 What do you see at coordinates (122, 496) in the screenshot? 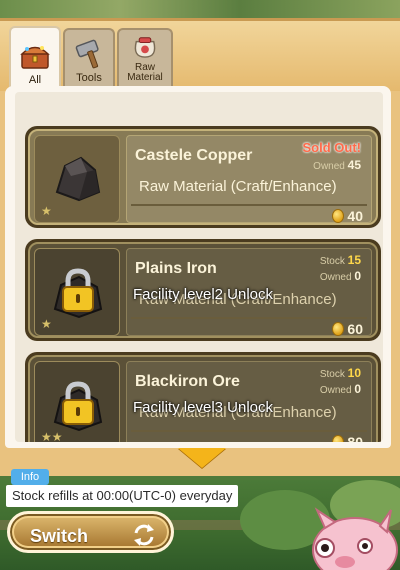
I see `stock-refill-info: Stock refills at 00:00(UTC-0) everyday` at bounding box center [122, 496].